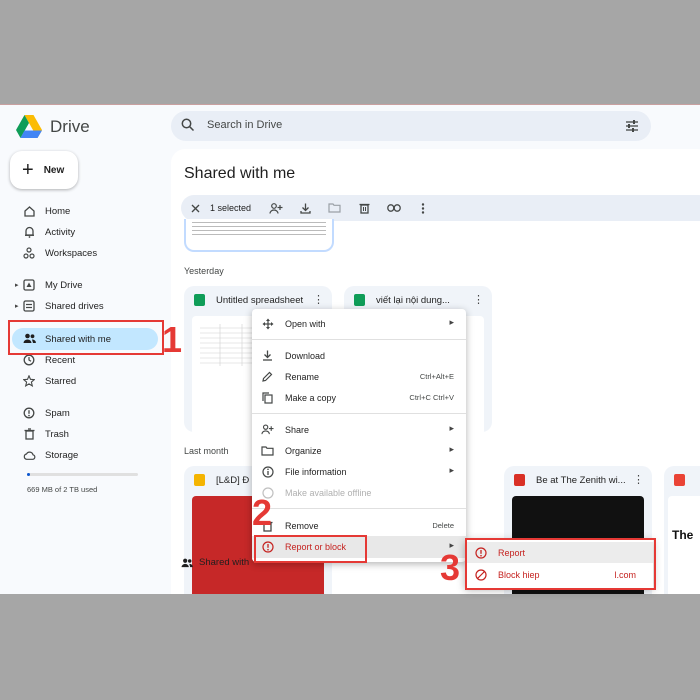 The height and width of the screenshot is (700, 700). Describe the element at coordinates (71, 253) in the screenshot. I see `sidebar-item-label: Workspaces` at that location.